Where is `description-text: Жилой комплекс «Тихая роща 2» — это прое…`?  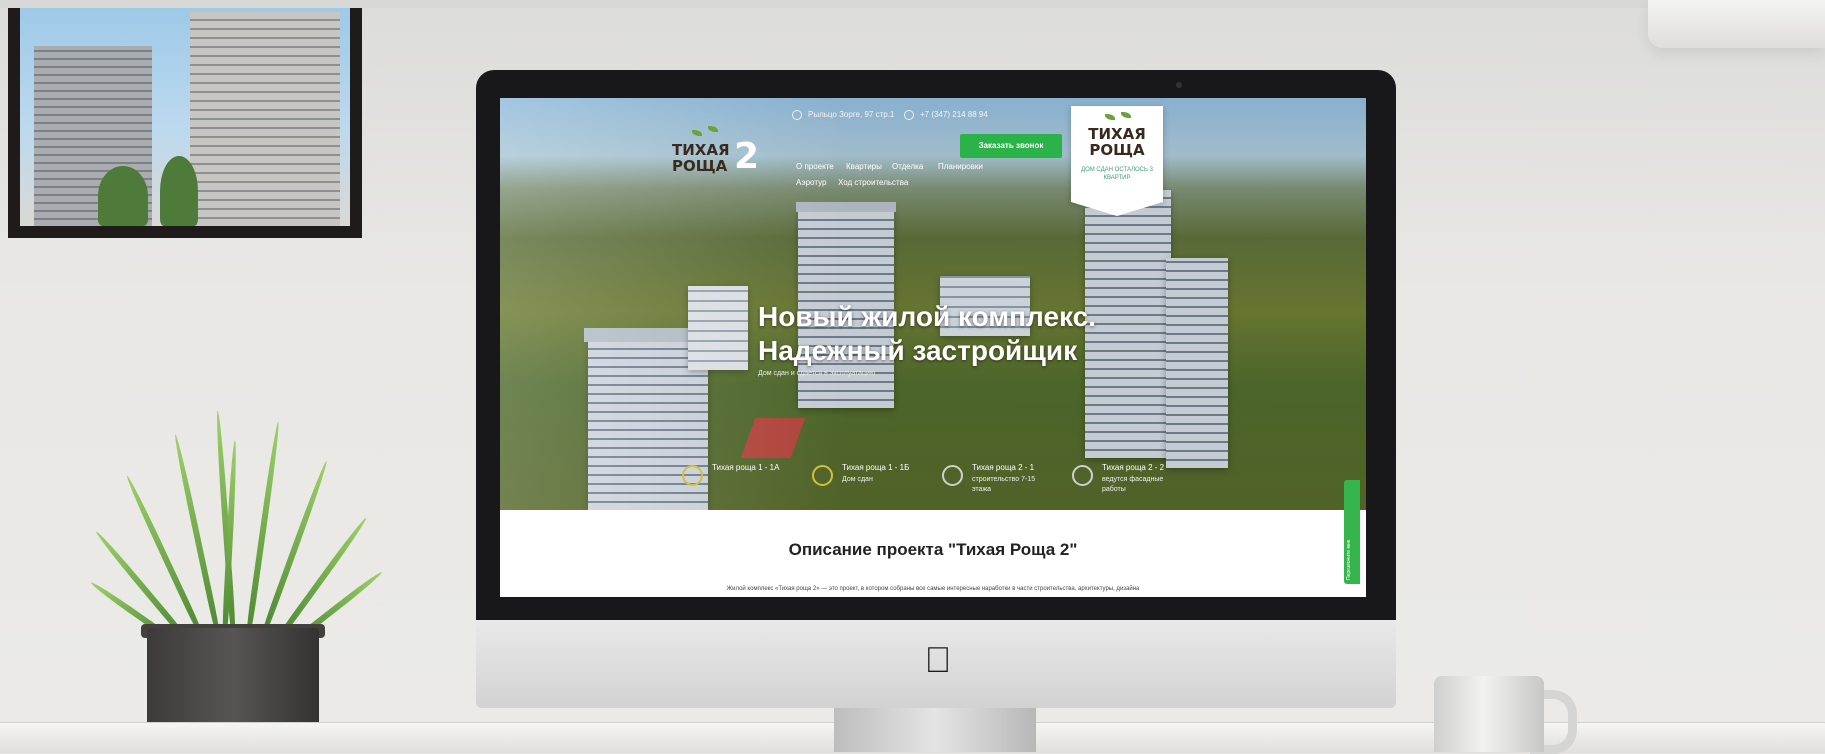
description-text: Жилой комплекс «Тихая роща 2» — это прое… is located at coordinates (933, 589).